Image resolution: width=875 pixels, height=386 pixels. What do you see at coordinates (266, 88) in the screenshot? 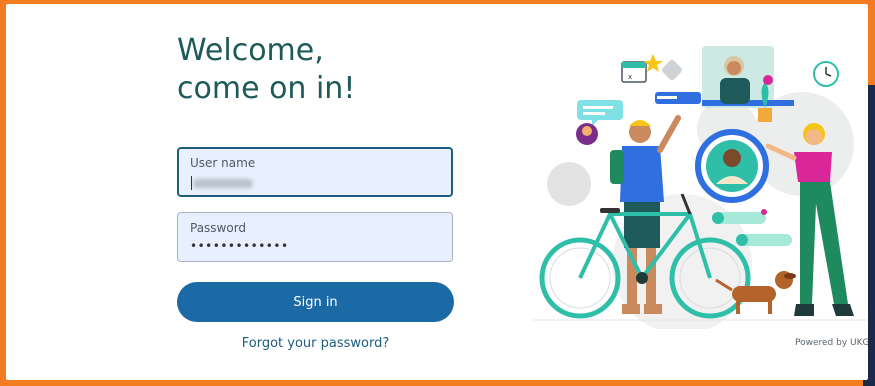
I see `welcome-heading-line2: come on in!` at bounding box center [266, 88].